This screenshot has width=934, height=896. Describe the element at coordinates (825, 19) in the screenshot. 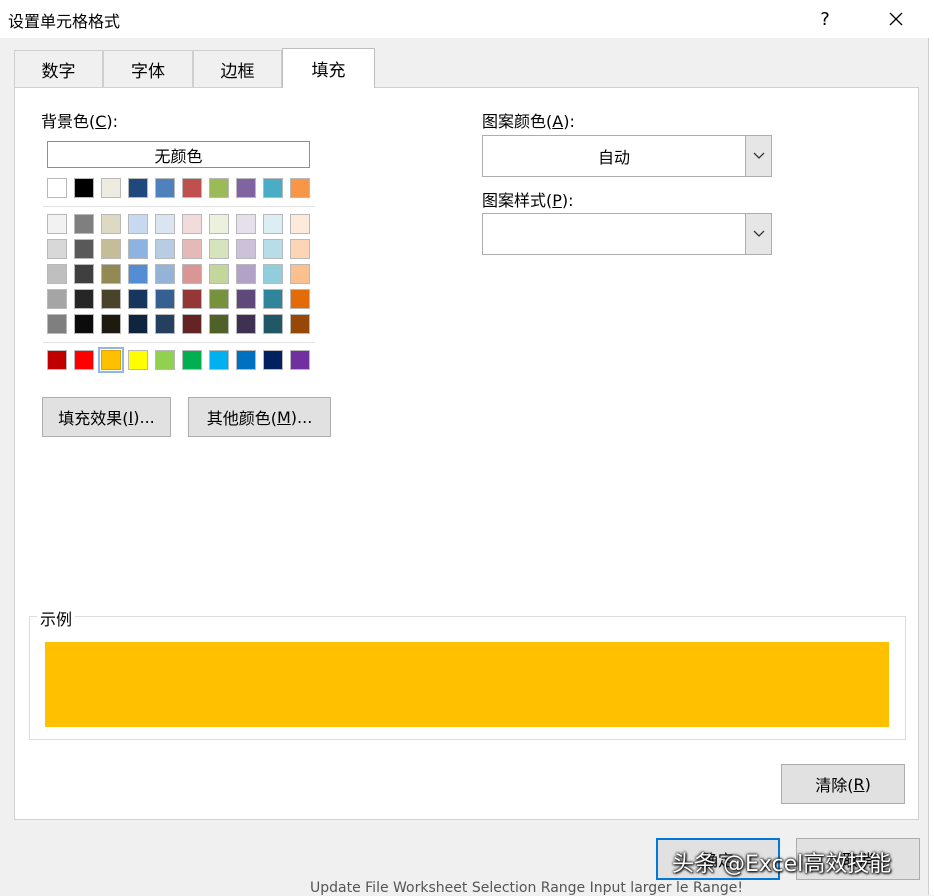

I see `help-button: ?` at that location.